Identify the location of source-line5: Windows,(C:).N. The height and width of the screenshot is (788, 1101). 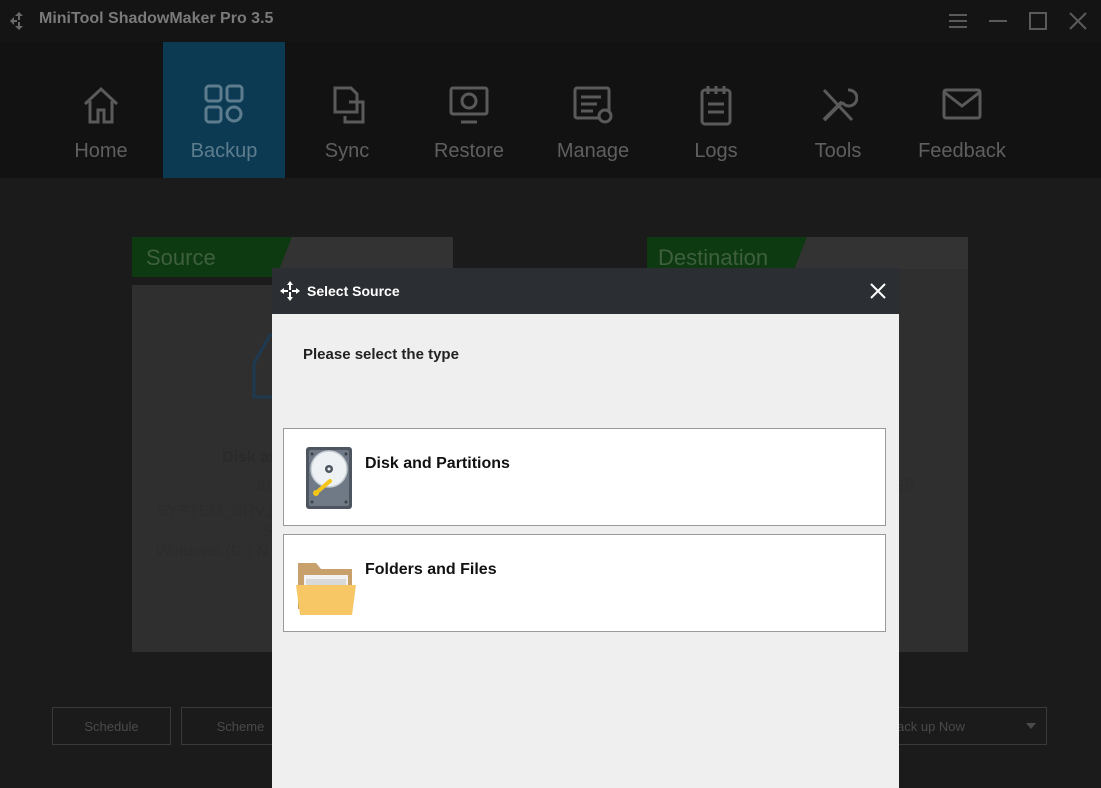
(212, 551).